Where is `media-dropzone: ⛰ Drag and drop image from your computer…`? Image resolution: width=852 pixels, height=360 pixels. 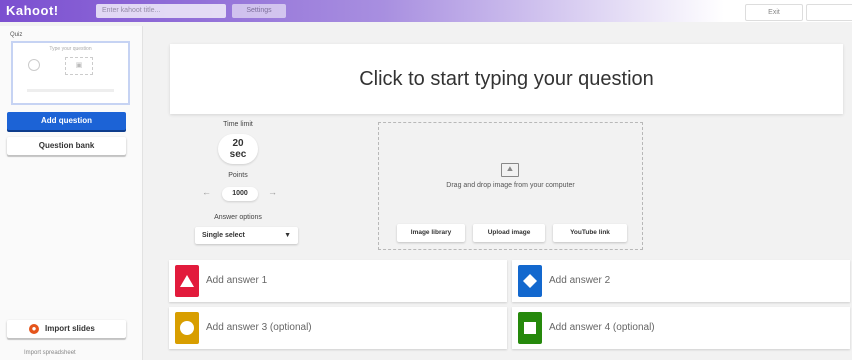
media-dropzone: ⛰ Drag and drop image from your computer… is located at coordinates (510, 186).